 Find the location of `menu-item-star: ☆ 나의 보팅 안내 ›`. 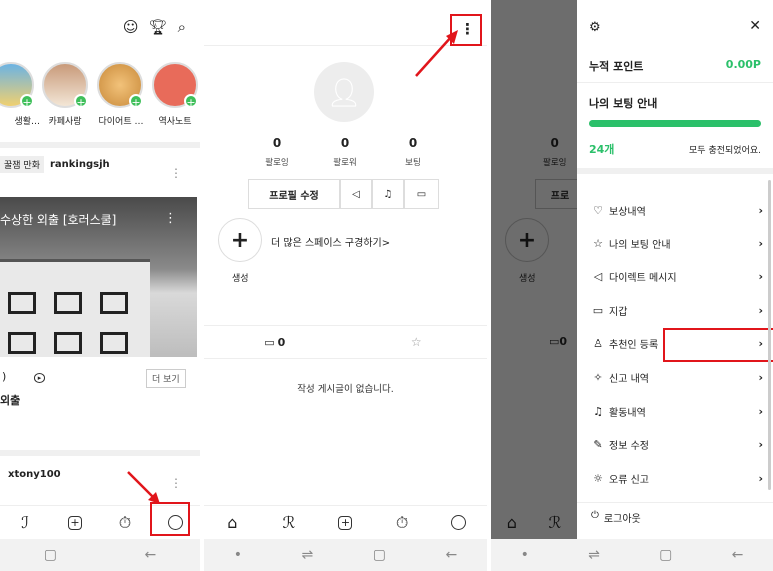

menu-item-star: ☆ 나의 보팅 안내 › is located at coordinates (677, 243).